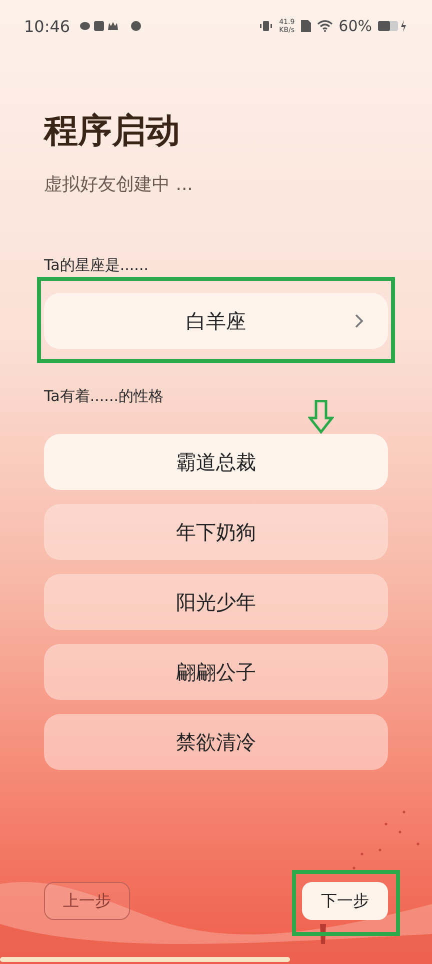  What do you see at coordinates (216, 602) in the screenshot?
I see `personality-option: 阳光少年` at bounding box center [216, 602].